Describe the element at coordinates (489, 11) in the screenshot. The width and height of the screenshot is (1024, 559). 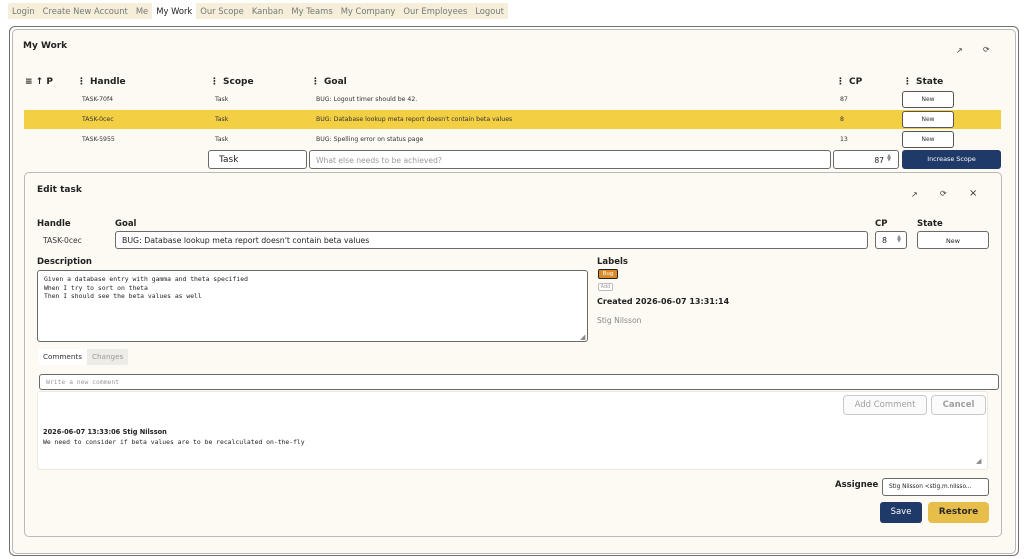
I see `nav-logout: Logout` at that location.